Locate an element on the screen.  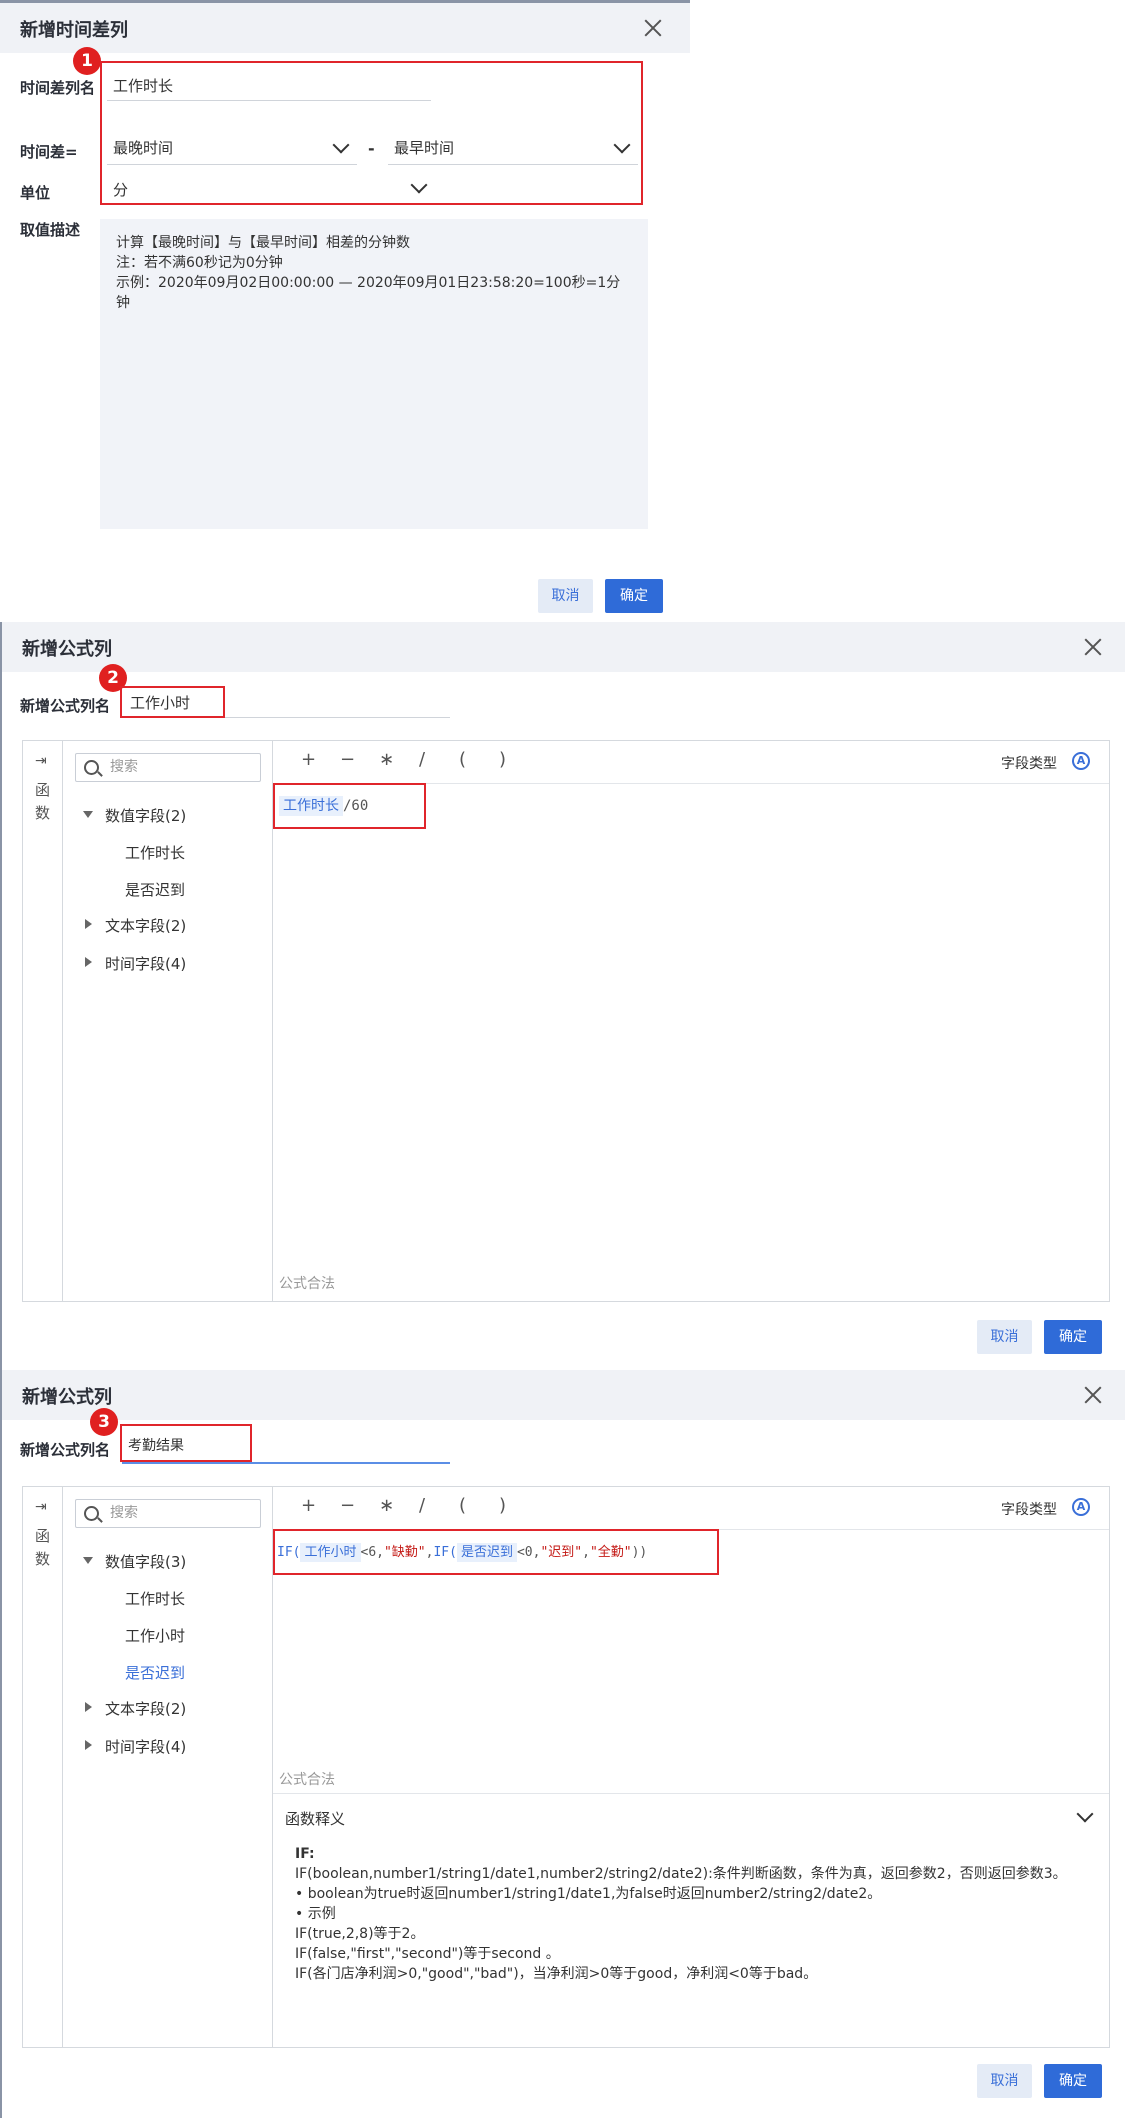
field-chip: 是否迟到 is located at coordinates (486, 1552).